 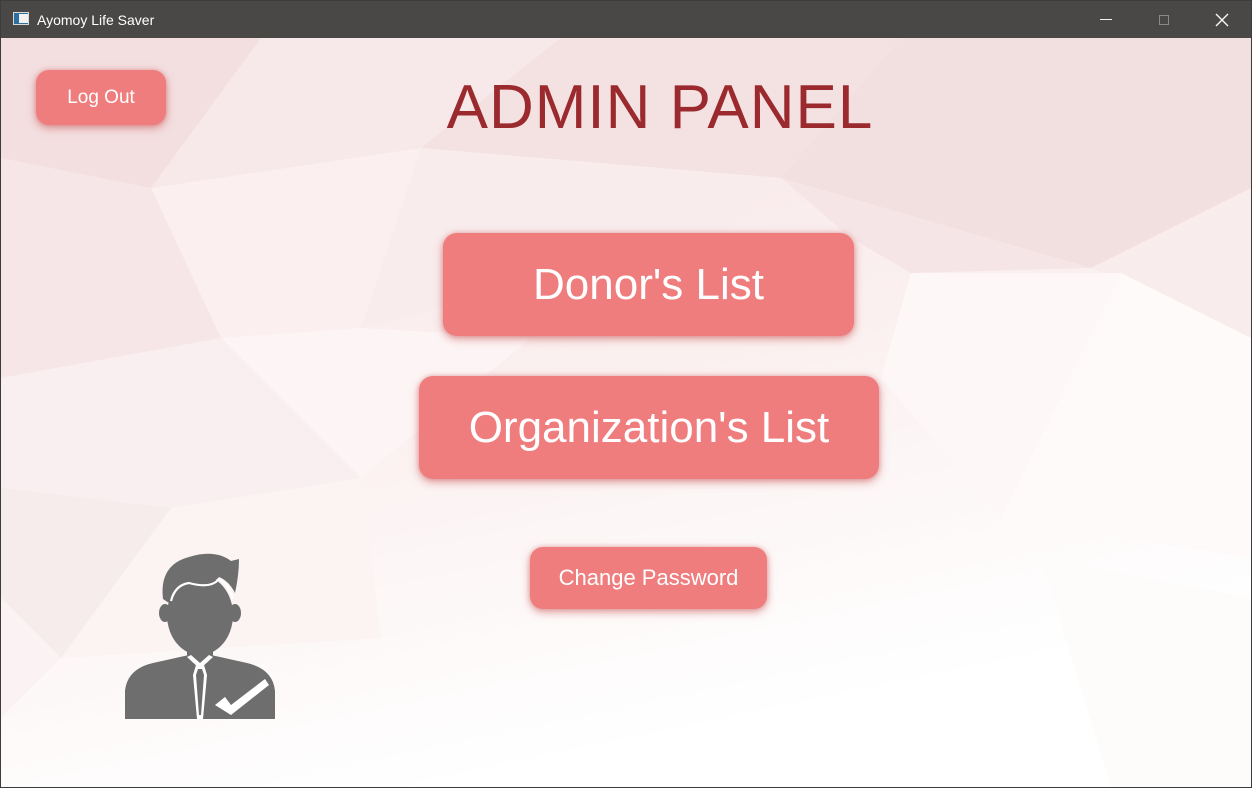 I want to click on close-icon, so click(x=1222, y=19).